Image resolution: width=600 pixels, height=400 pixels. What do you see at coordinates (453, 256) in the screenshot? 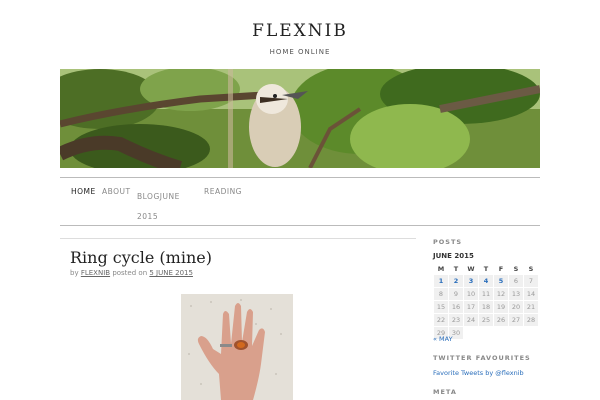
I see `calendar-caption: JUNE 2015` at bounding box center [453, 256].